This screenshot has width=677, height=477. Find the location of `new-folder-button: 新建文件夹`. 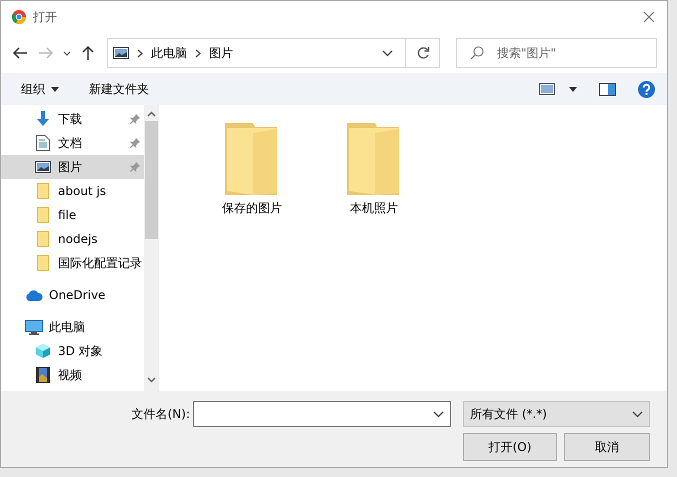

new-folder-button: 新建文件夹 is located at coordinates (119, 89).